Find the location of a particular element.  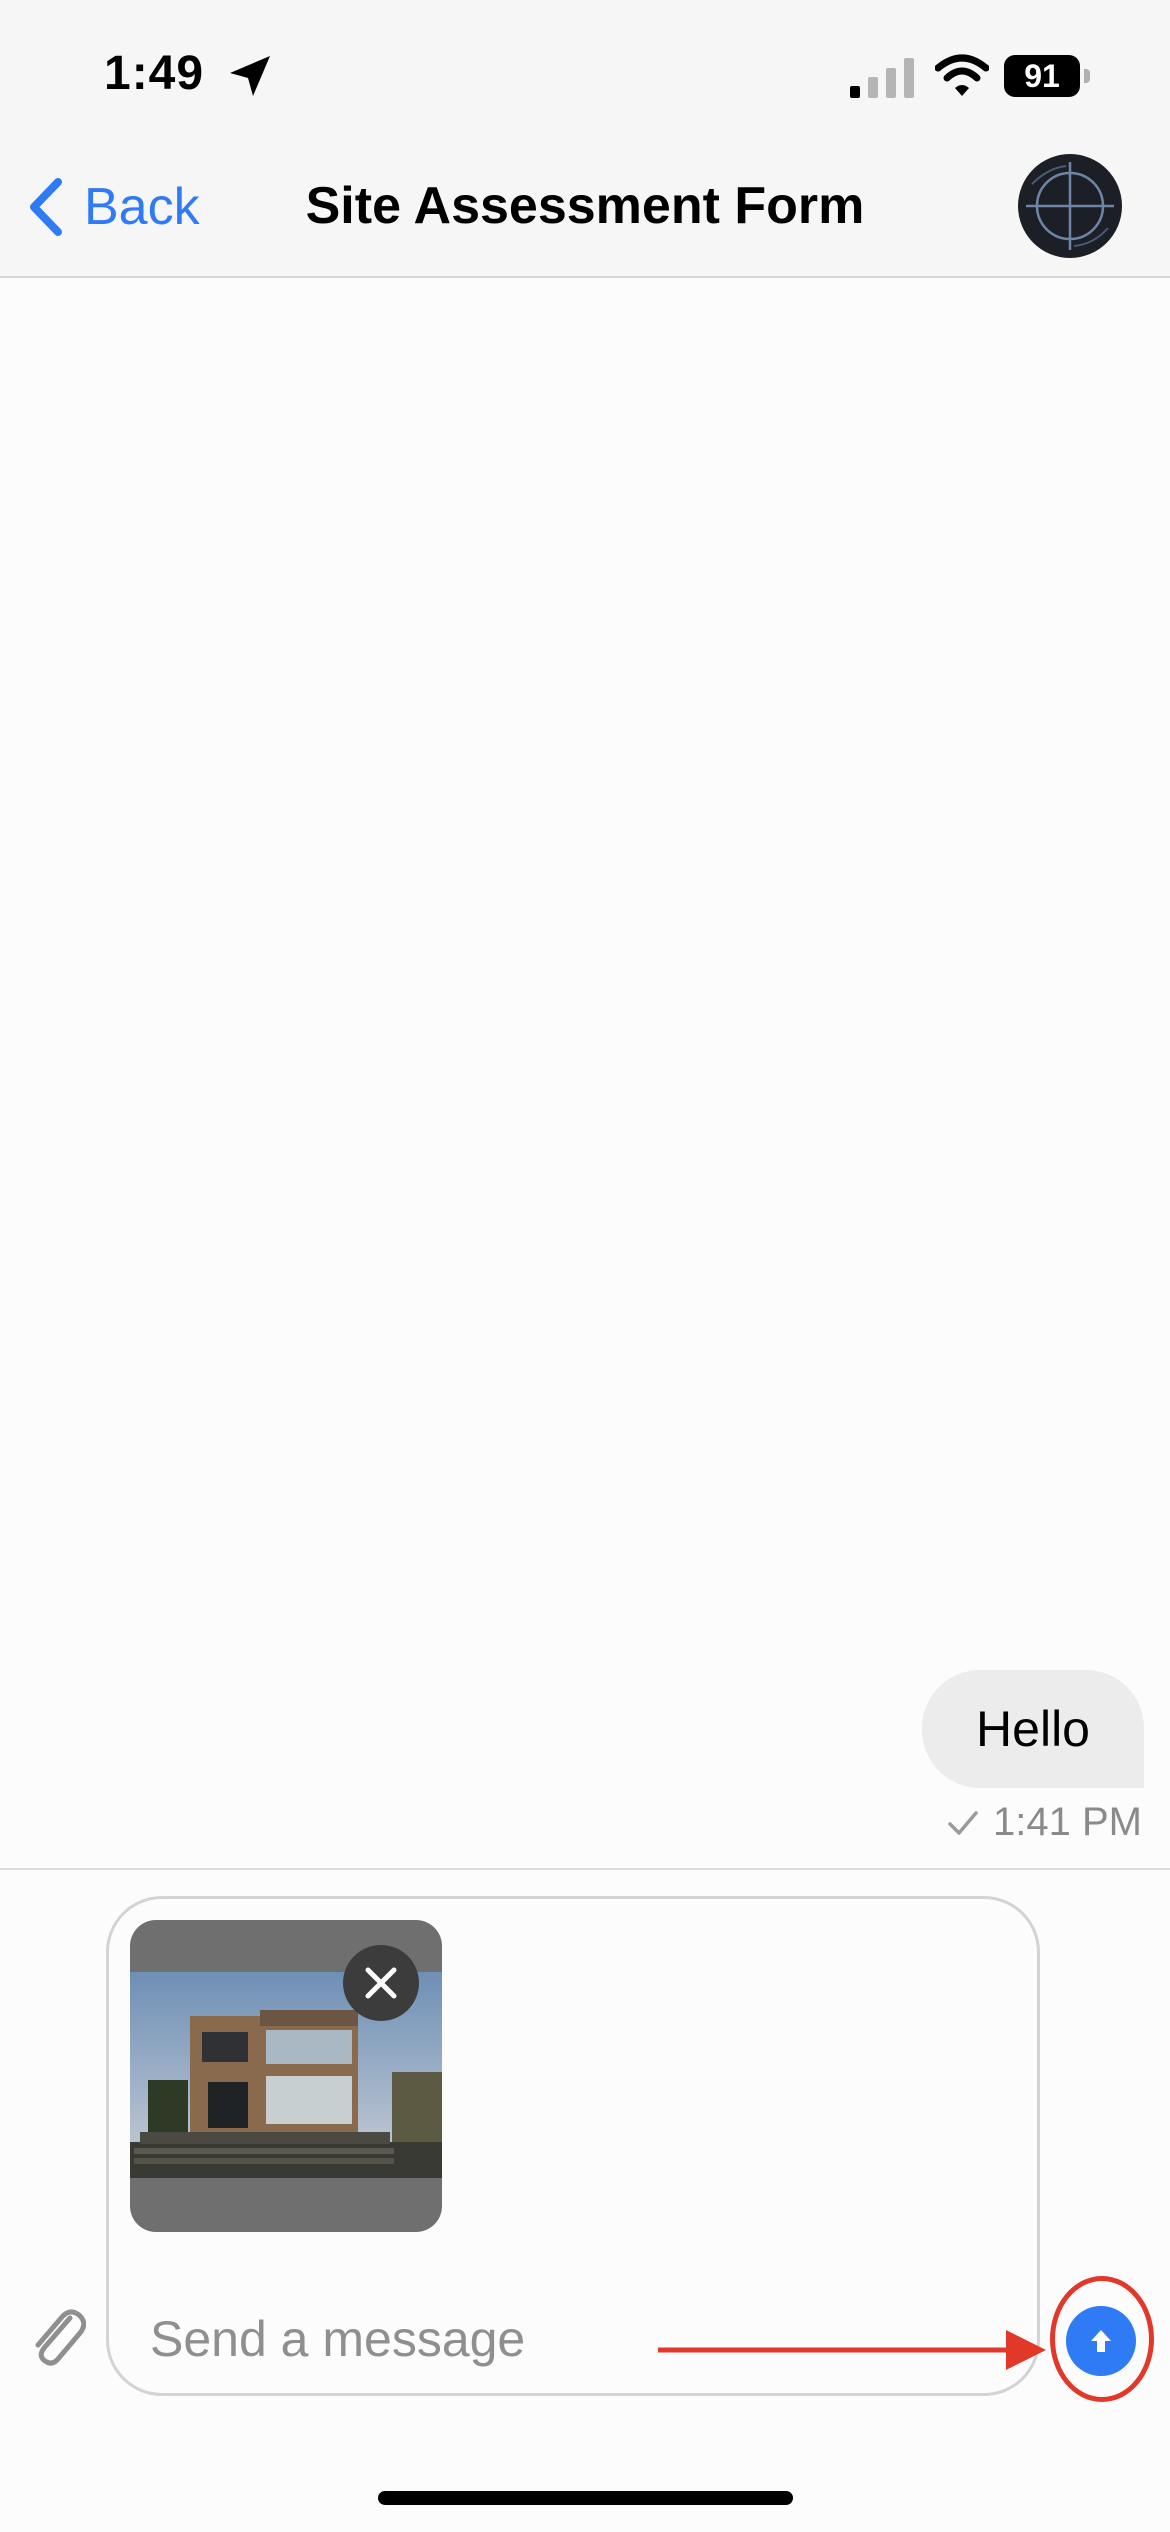

remove-attachment-button is located at coordinates (381, 1983).